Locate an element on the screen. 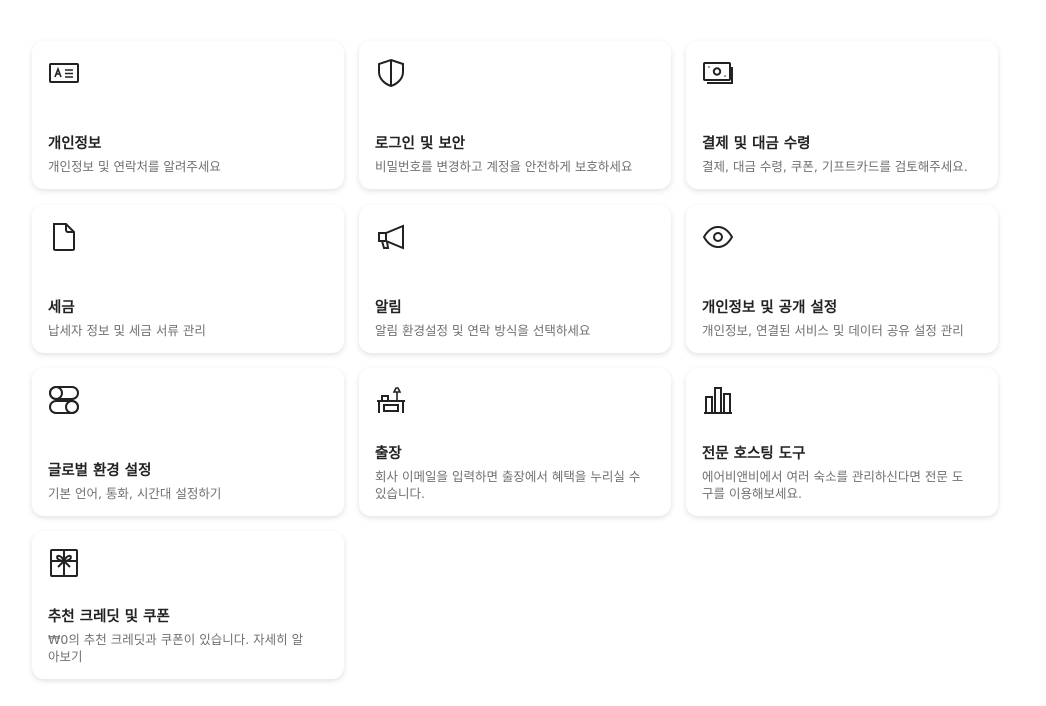  id-card-icon is located at coordinates (64, 73).